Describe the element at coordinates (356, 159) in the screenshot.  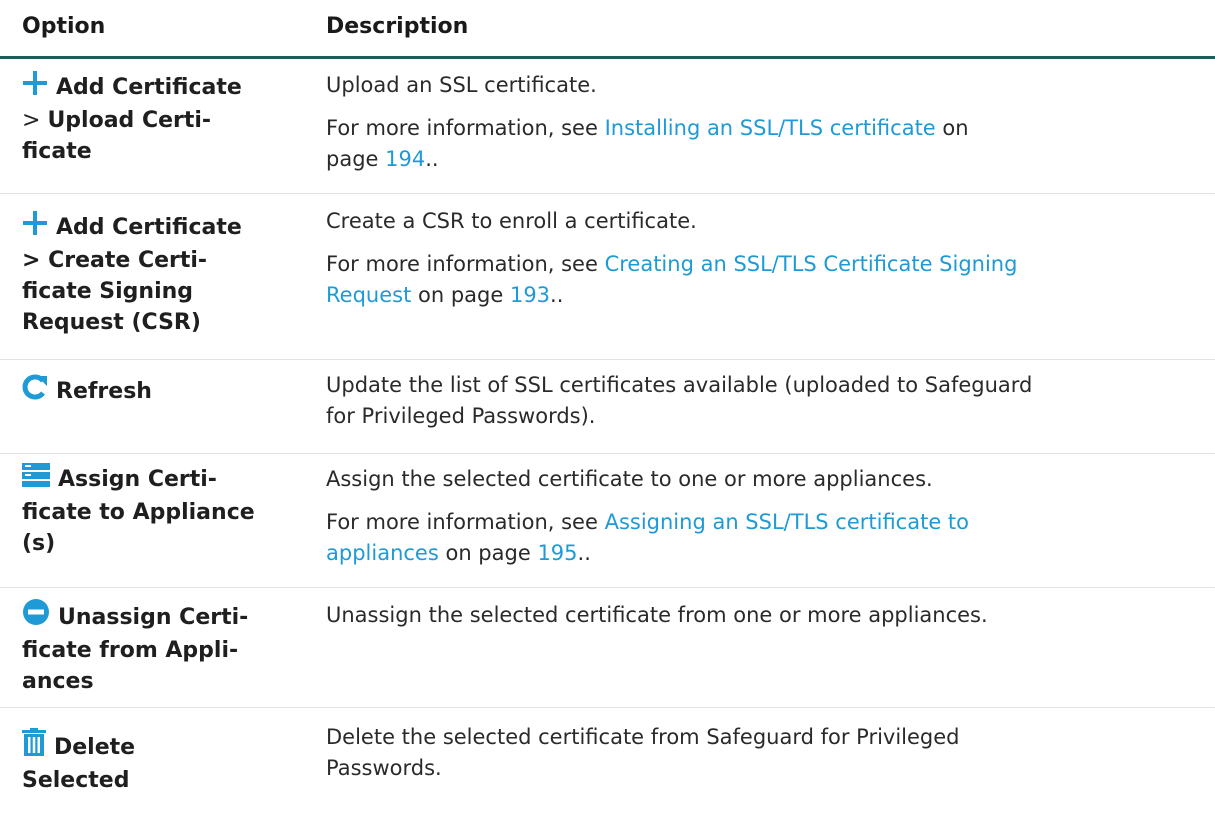
I see `page-prefix: page` at that location.